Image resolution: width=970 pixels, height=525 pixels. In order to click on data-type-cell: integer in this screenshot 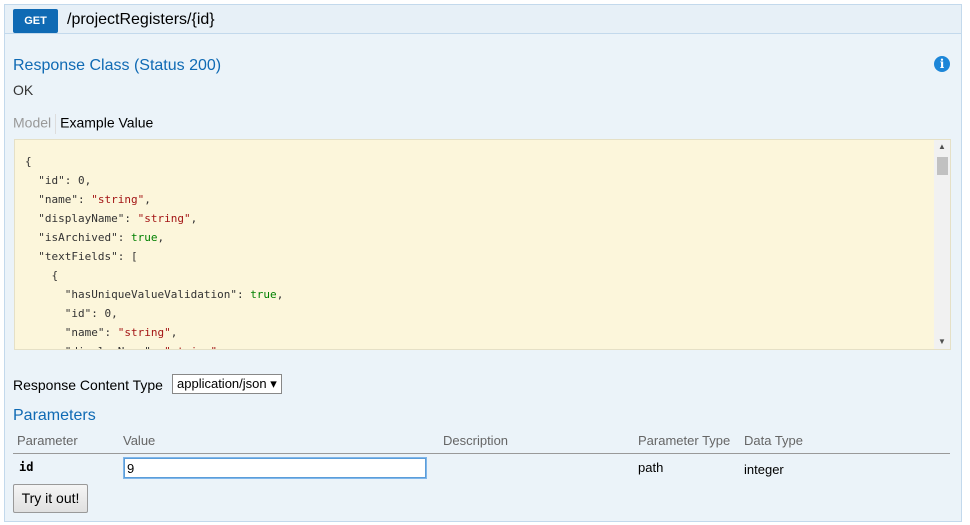, I will do `click(764, 469)`.